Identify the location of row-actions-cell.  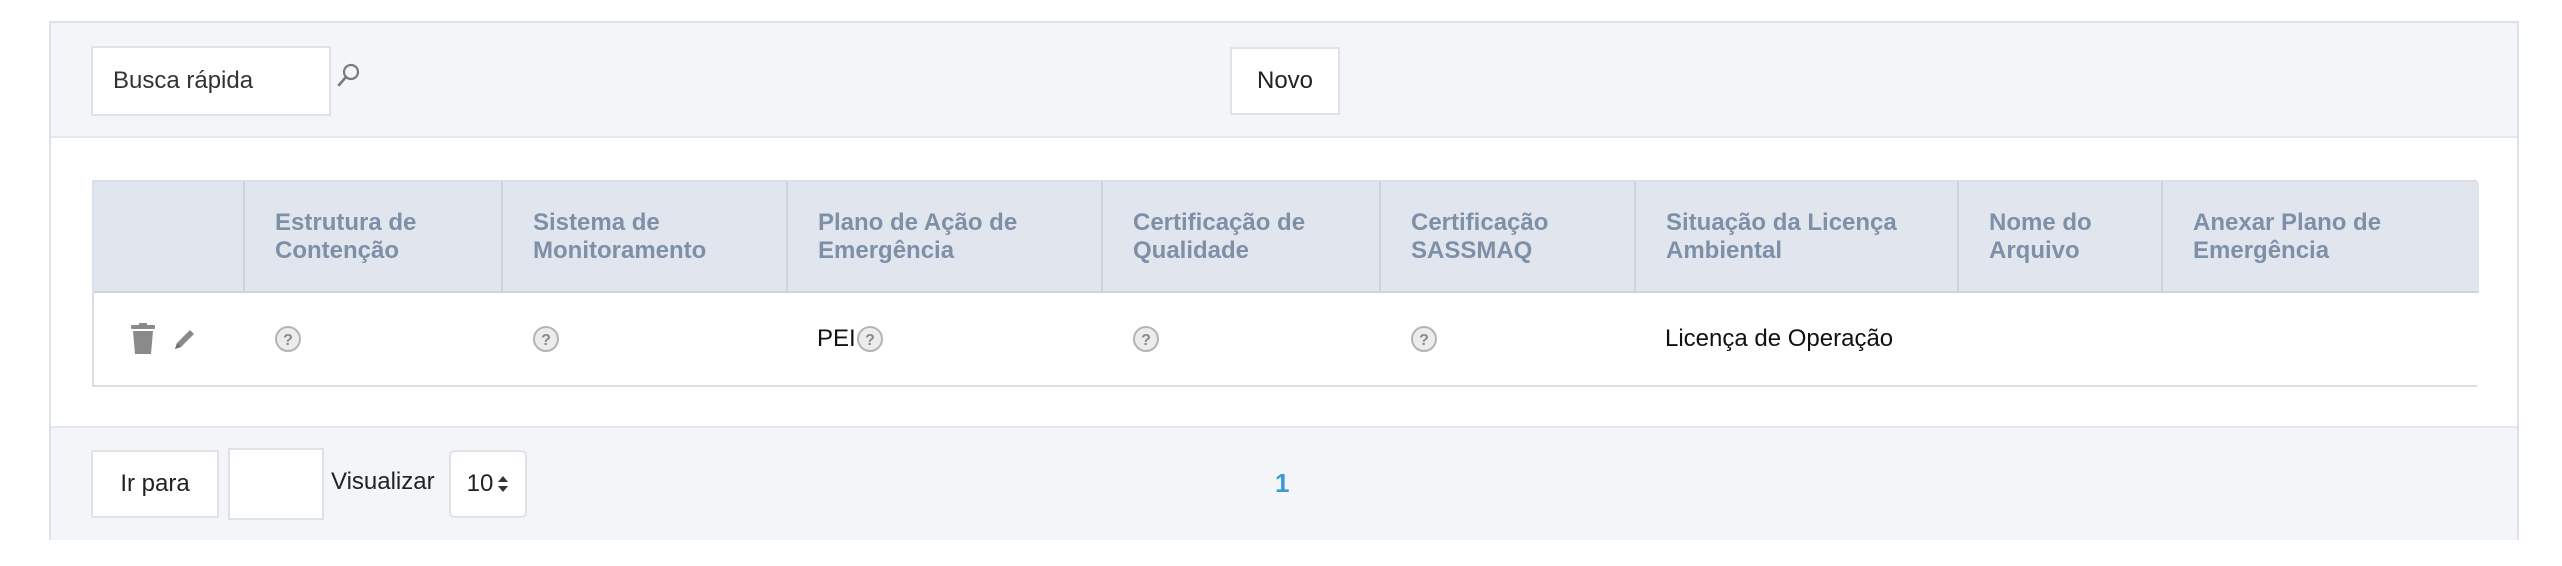
(169, 338).